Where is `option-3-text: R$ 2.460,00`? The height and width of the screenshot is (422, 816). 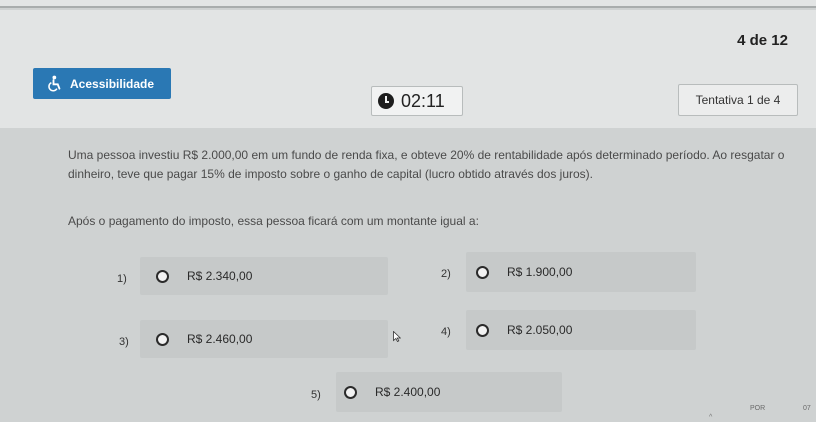 option-3-text: R$ 2.460,00 is located at coordinates (220, 339).